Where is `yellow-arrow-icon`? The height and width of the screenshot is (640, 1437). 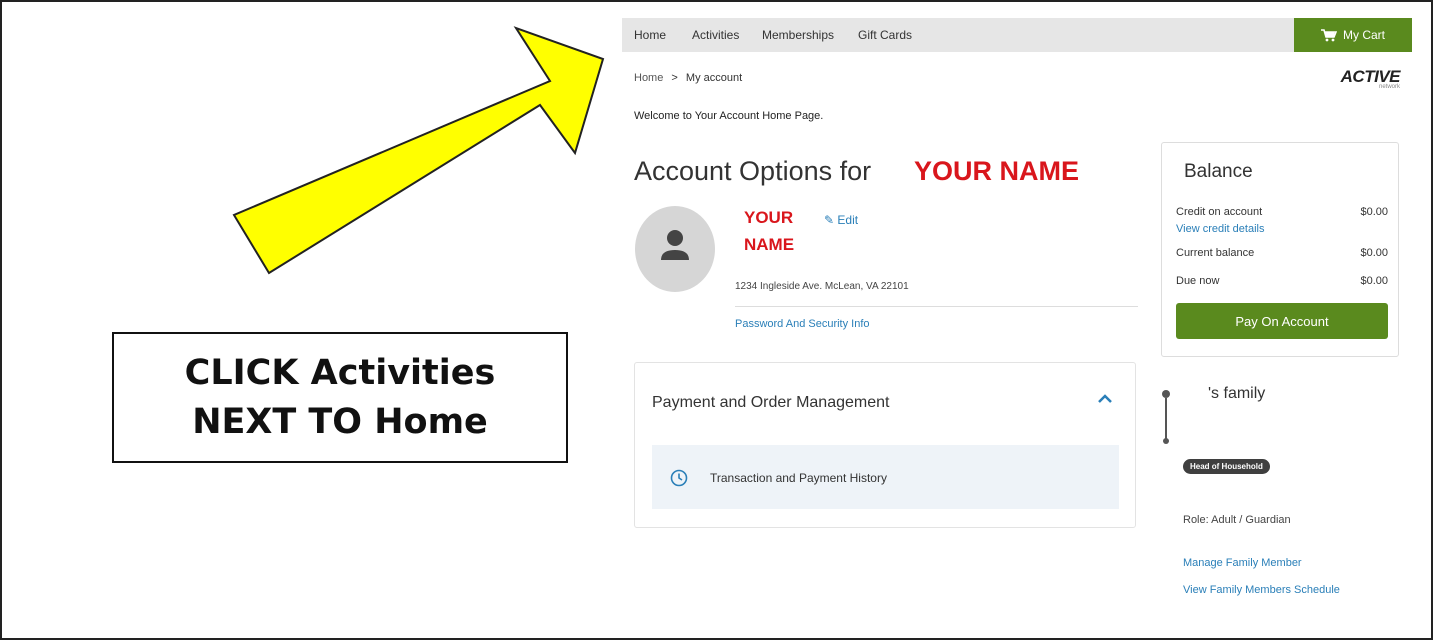 yellow-arrow-icon is located at coordinates (418, 150).